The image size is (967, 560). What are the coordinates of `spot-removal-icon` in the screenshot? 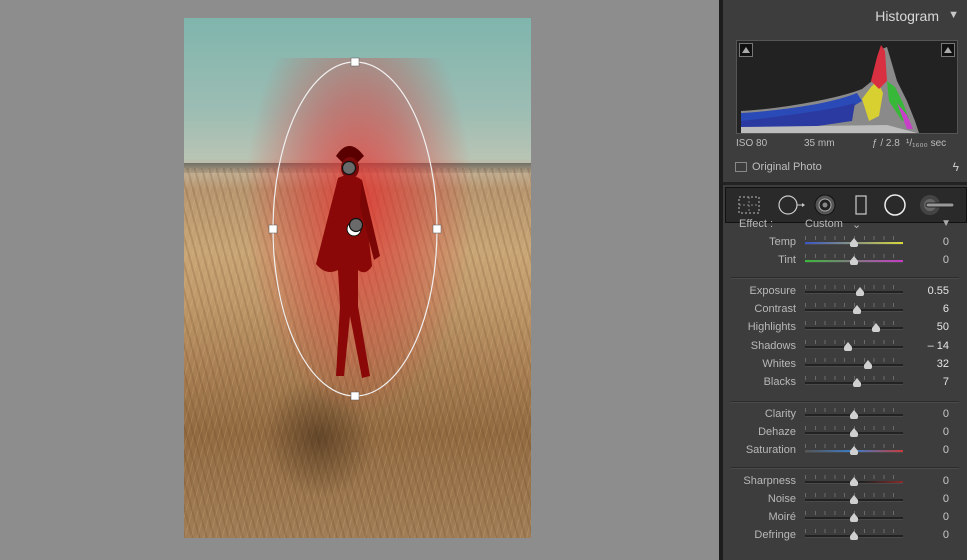 It's located at (790, 205).